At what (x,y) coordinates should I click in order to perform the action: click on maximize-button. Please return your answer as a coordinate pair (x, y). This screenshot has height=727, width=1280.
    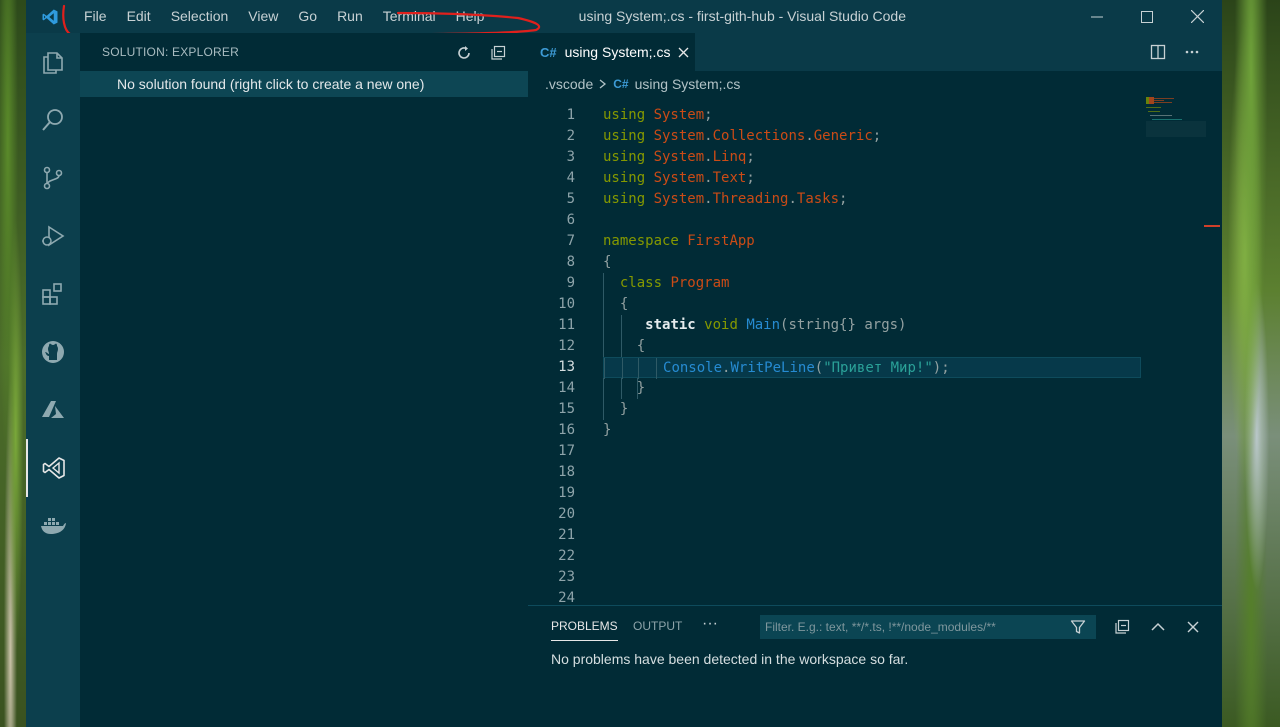
    Looking at the image, I should click on (1147, 16).